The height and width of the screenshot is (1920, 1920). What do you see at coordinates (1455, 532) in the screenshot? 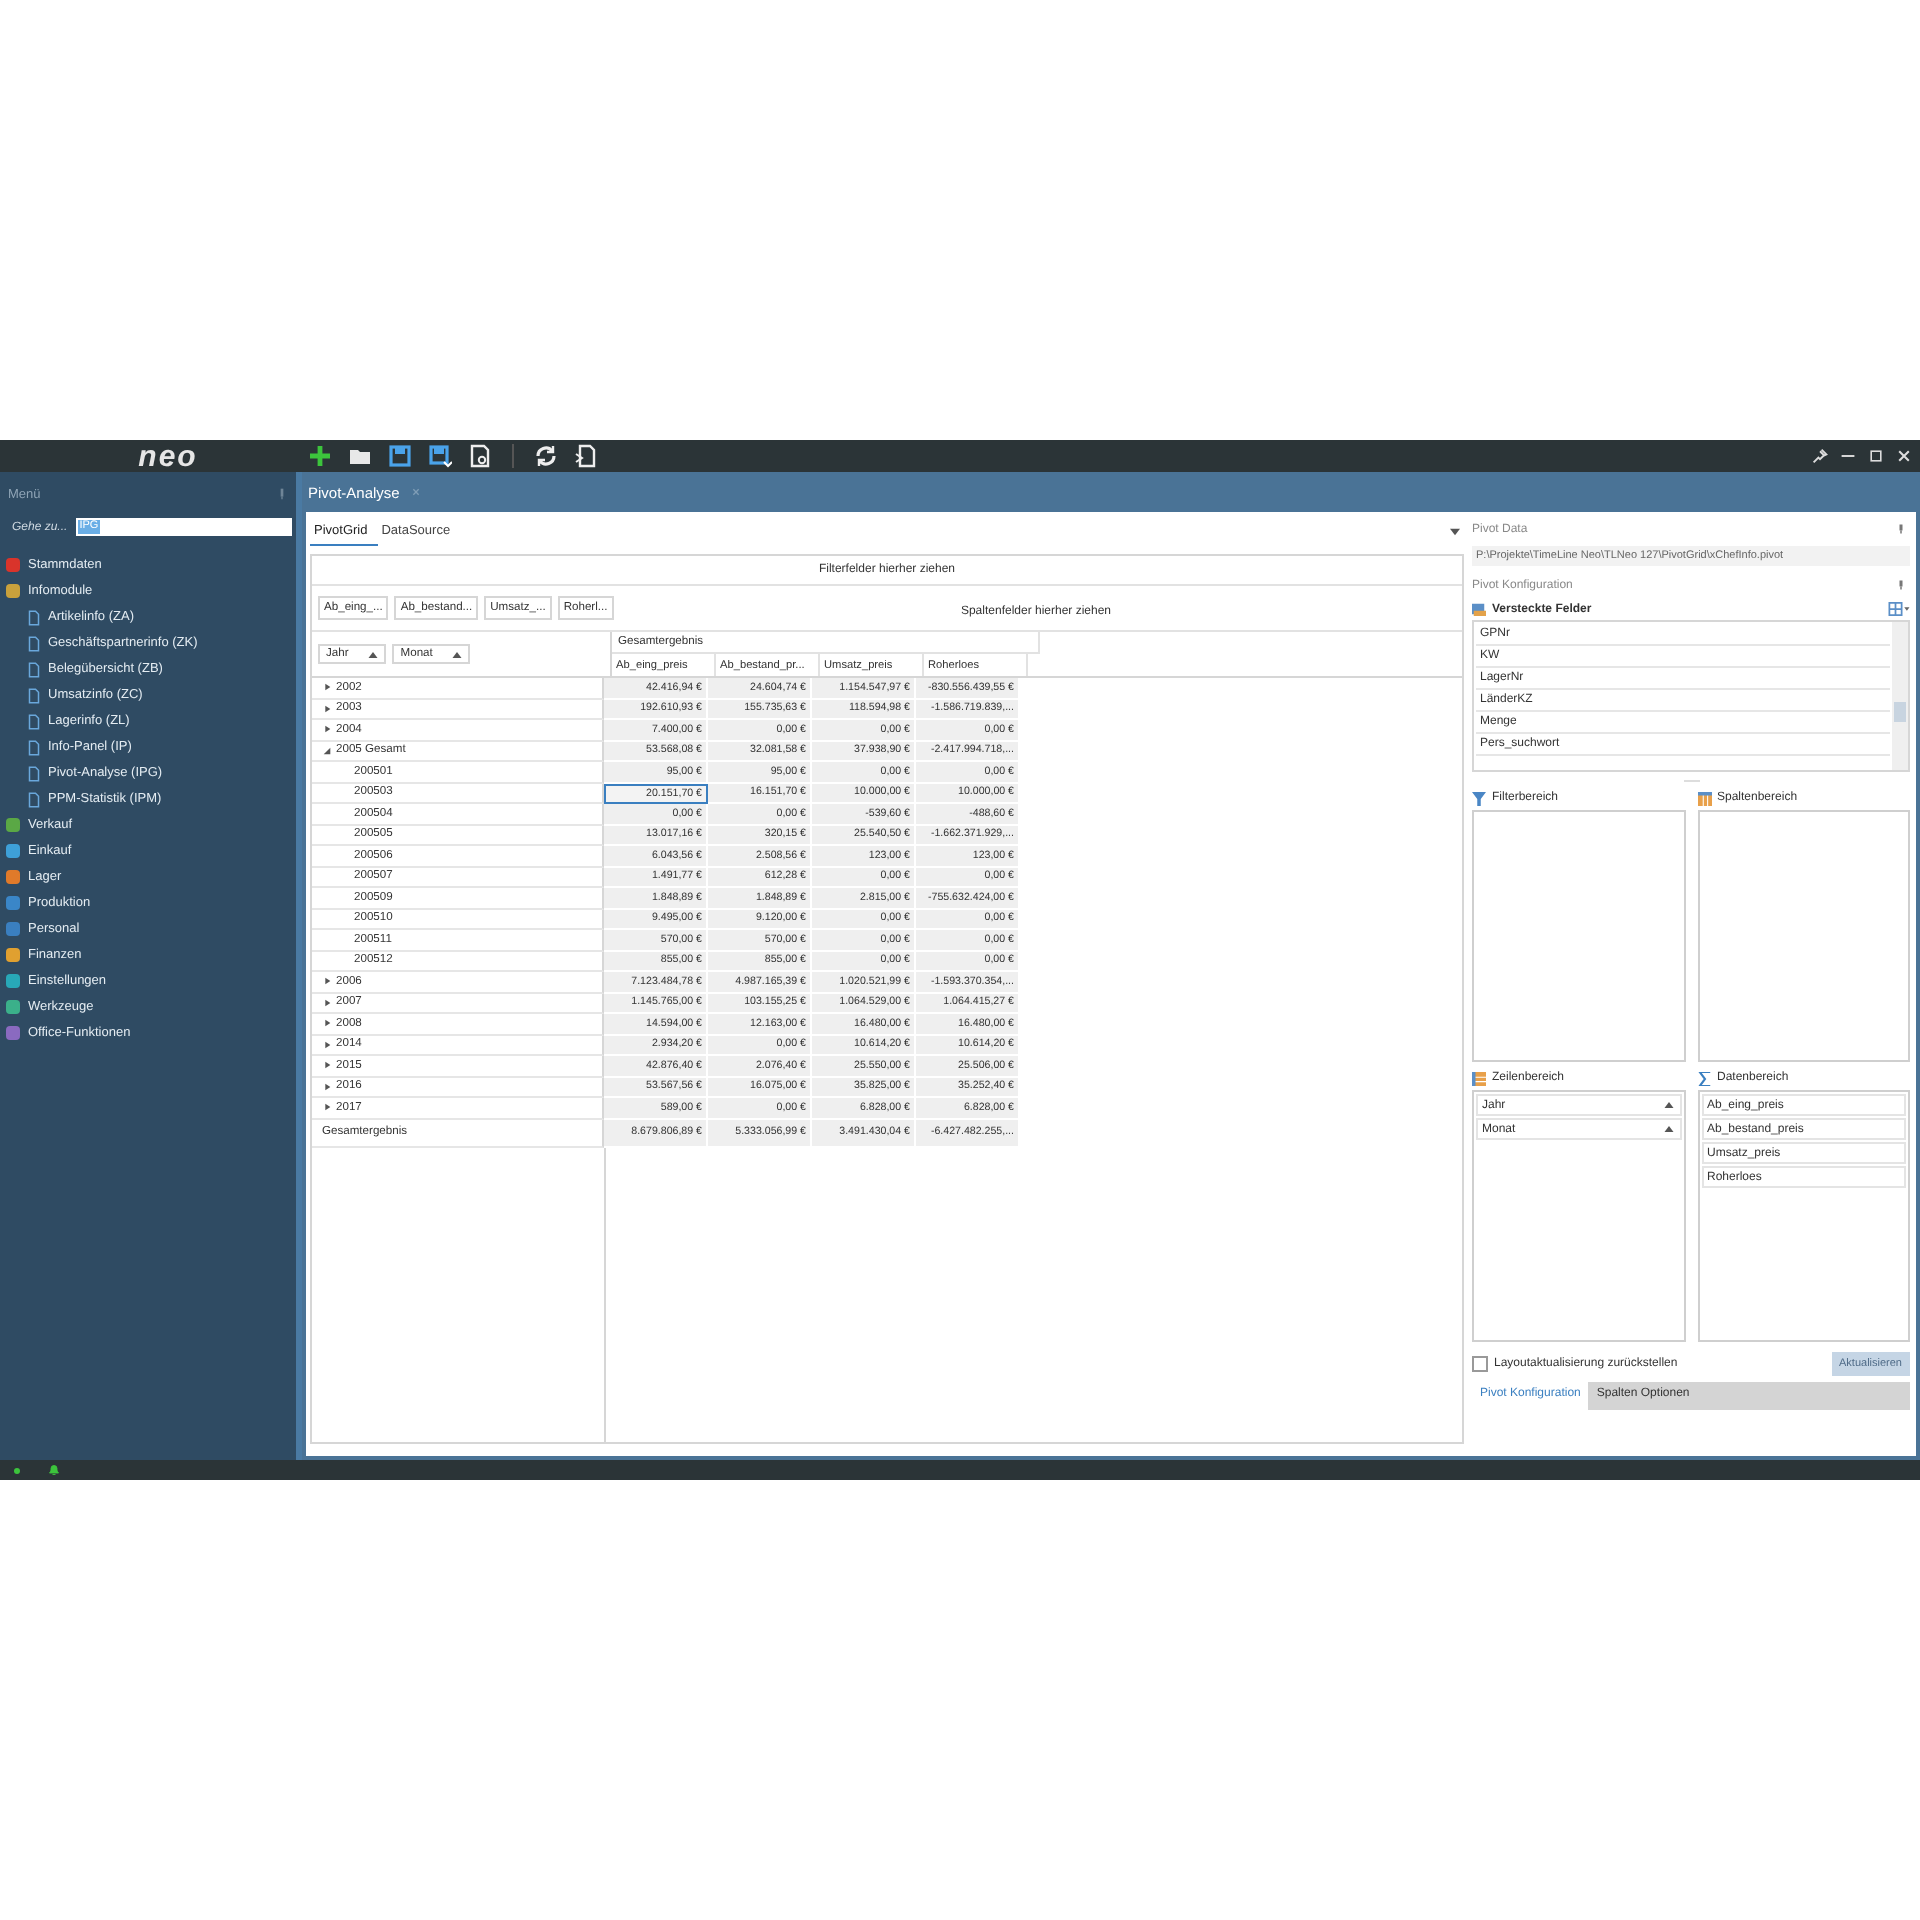
I see `dropdown-icon` at bounding box center [1455, 532].